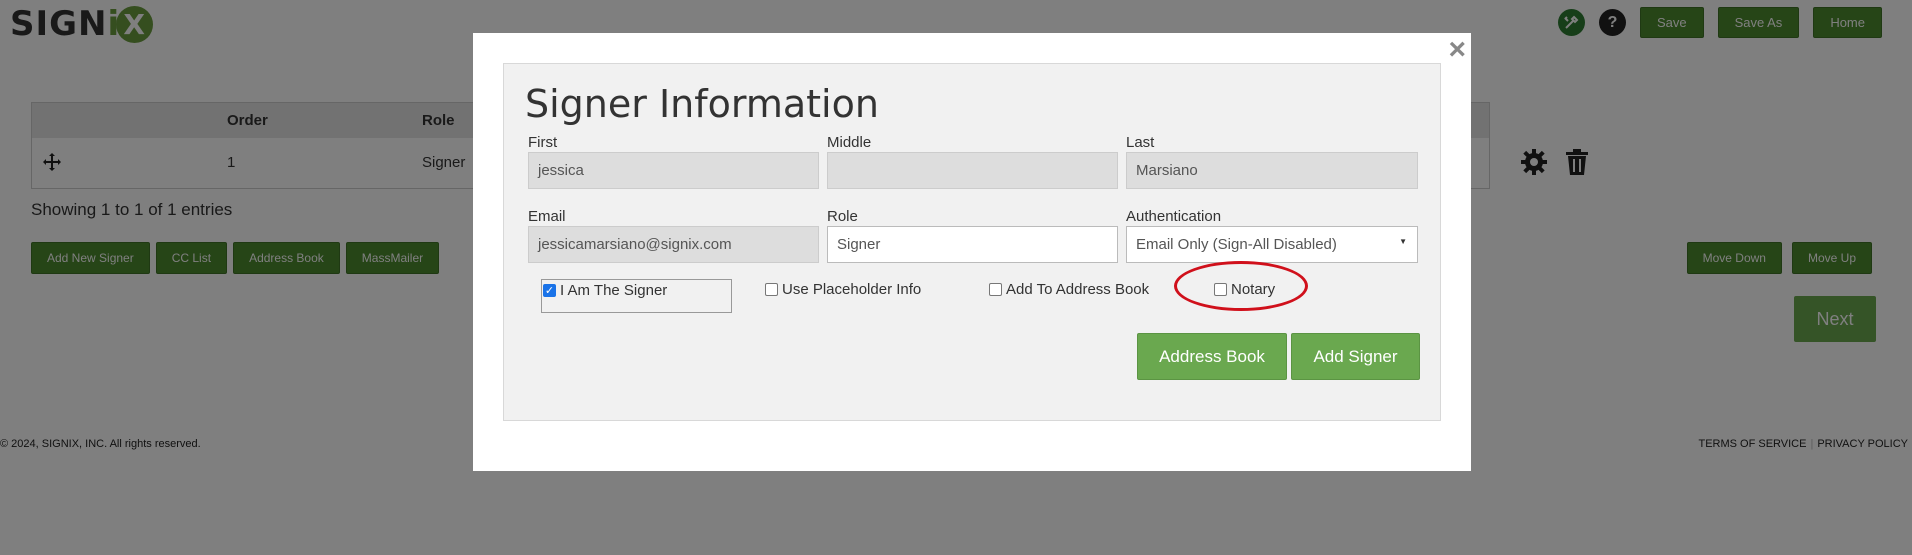 This screenshot has width=1912, height=555. I want to click on i-am-signer-label: I Am The Signer, so click(614, 290).